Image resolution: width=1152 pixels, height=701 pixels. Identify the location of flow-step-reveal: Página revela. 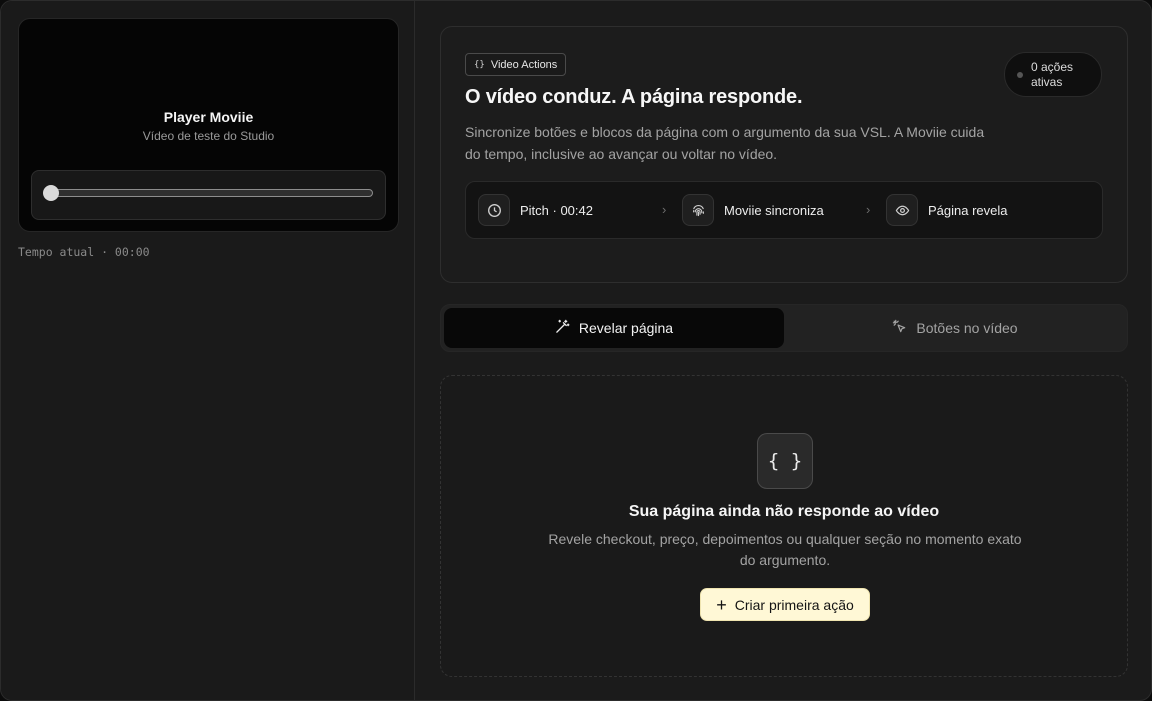
(947, 210).